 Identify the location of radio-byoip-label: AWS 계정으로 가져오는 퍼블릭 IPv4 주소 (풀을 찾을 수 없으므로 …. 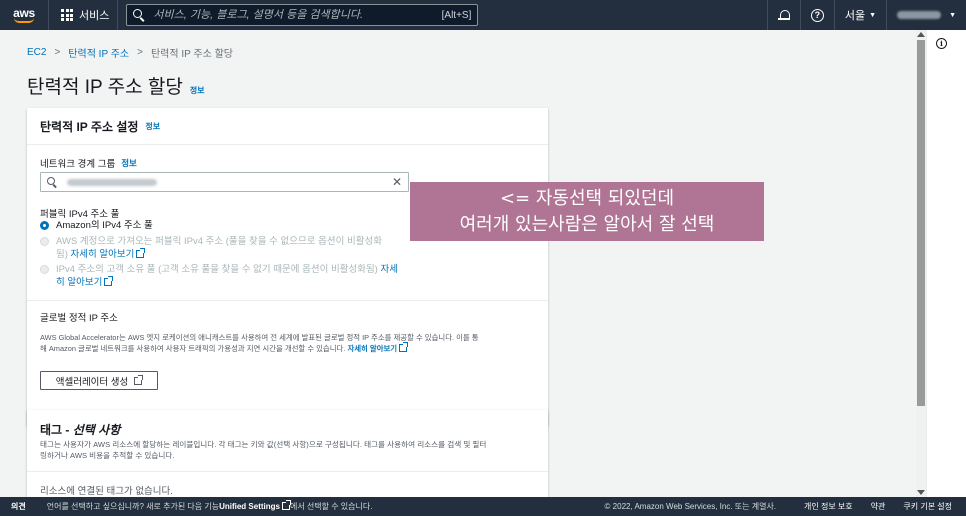
(219, 241).